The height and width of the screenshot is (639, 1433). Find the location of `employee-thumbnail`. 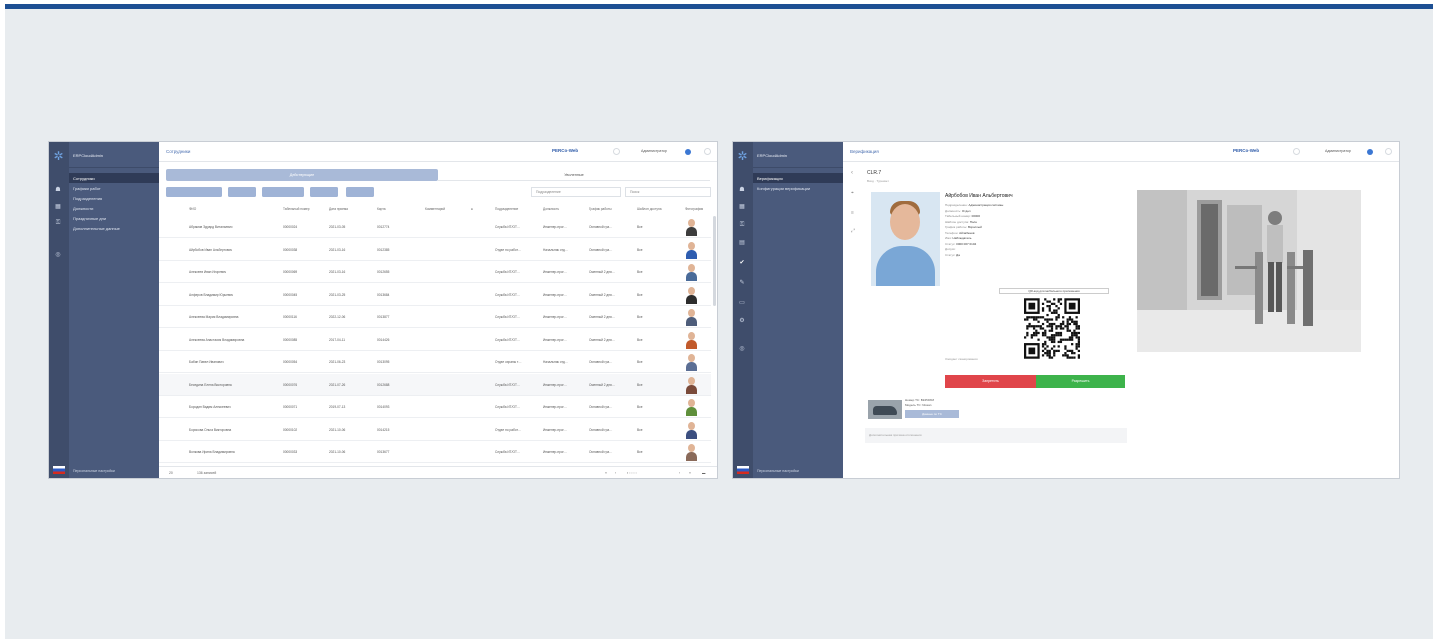

employee-thumbnail is located at coordinates (691, 250).